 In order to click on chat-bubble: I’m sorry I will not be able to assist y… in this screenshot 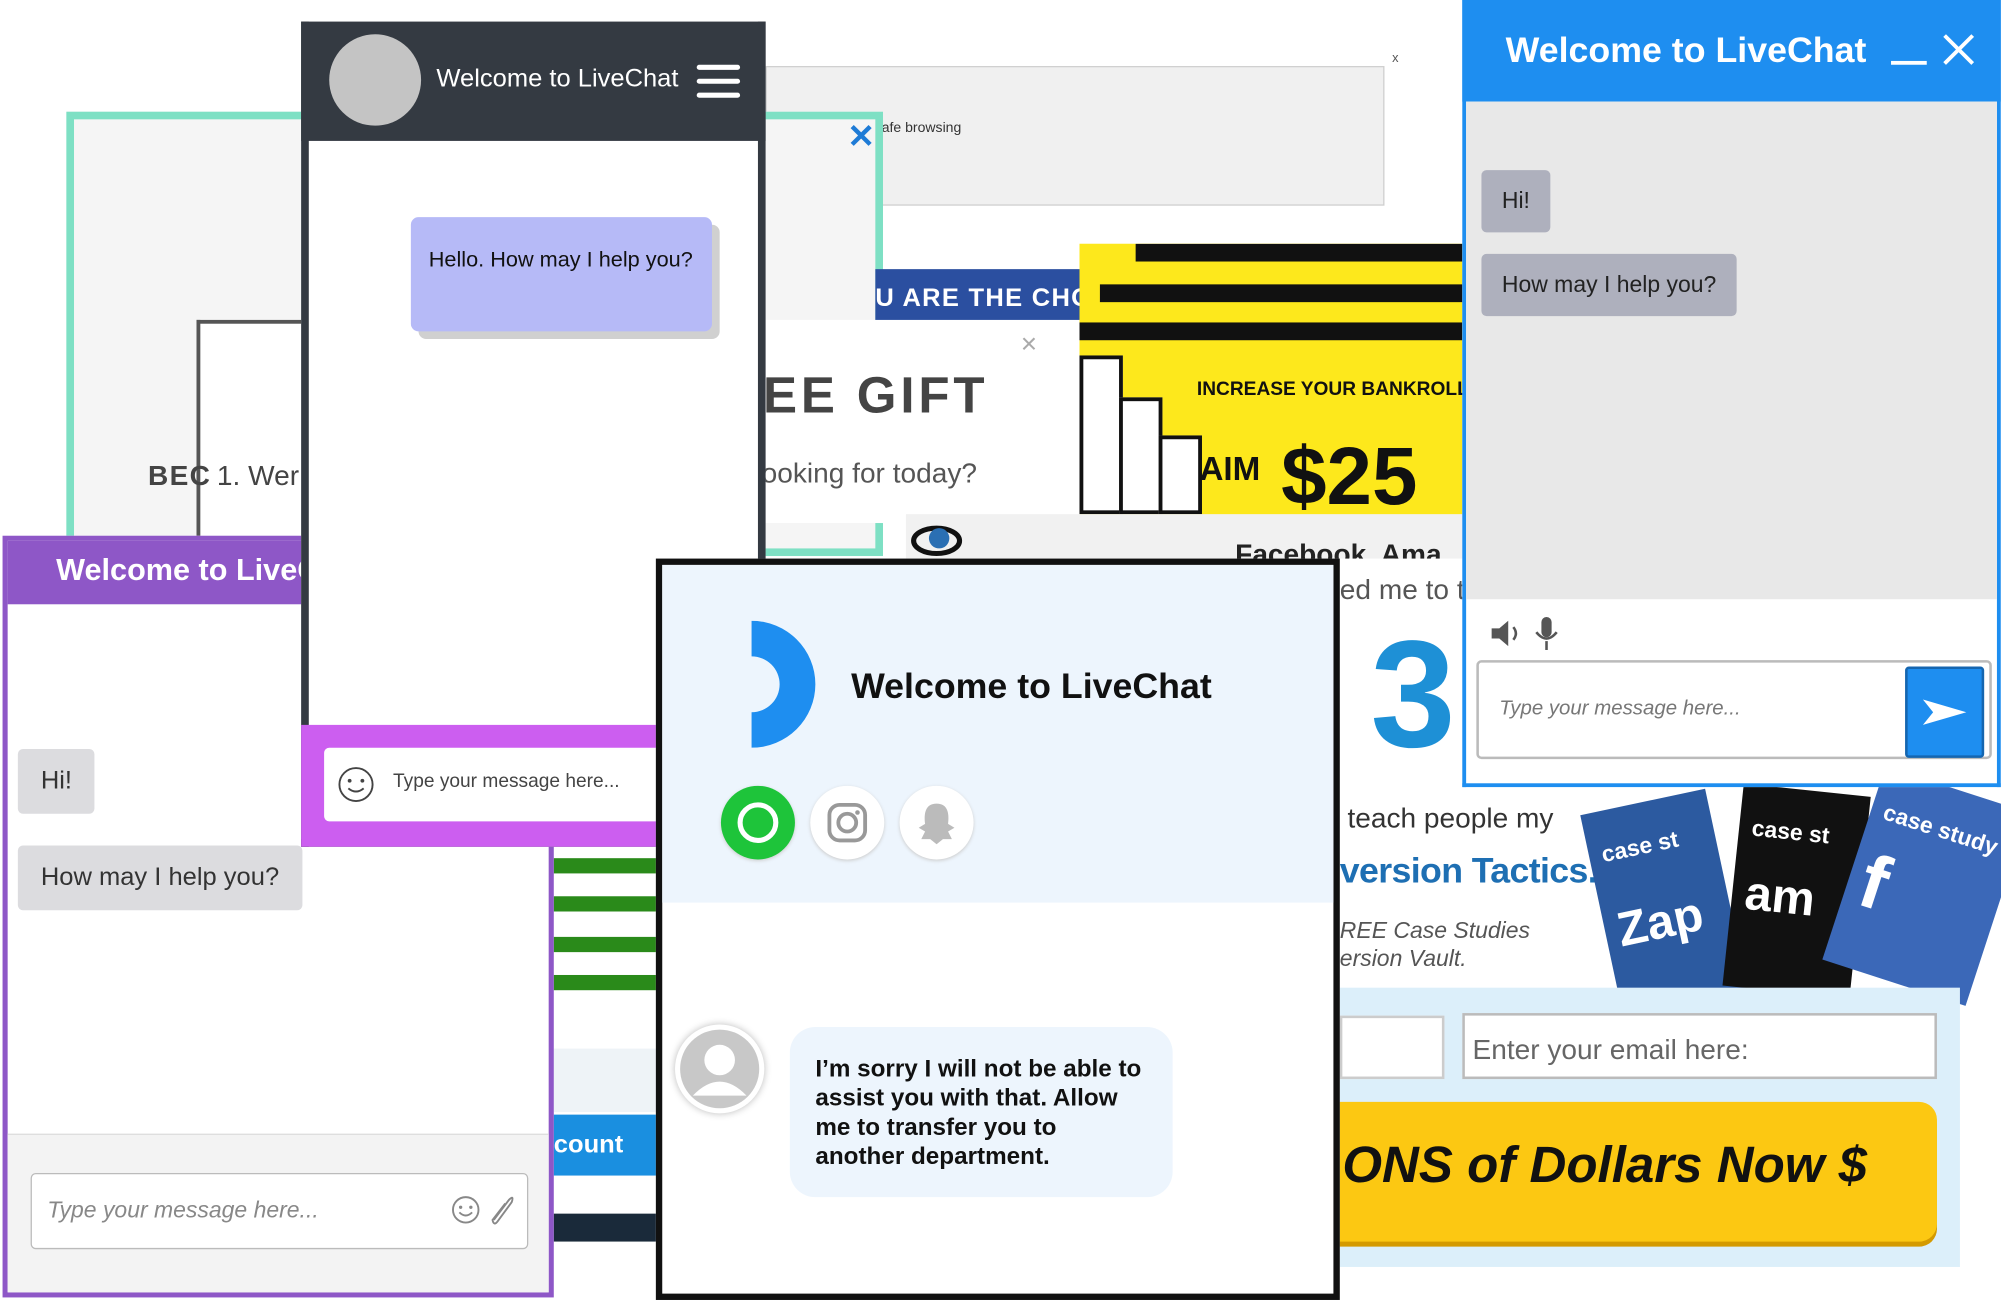, I will do `click(981, 1112)`.